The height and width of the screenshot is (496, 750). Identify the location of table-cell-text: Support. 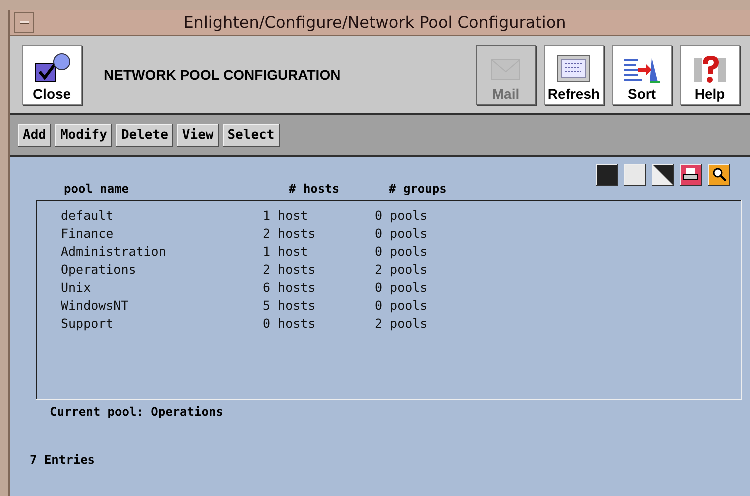
(88, 324).